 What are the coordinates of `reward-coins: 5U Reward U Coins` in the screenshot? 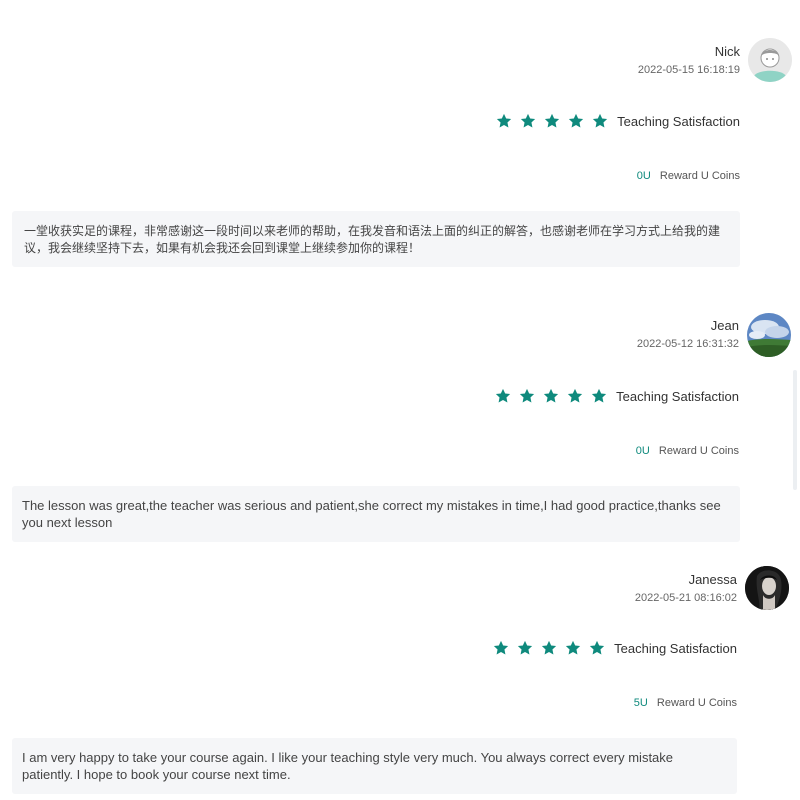 It's located at (685, 703).